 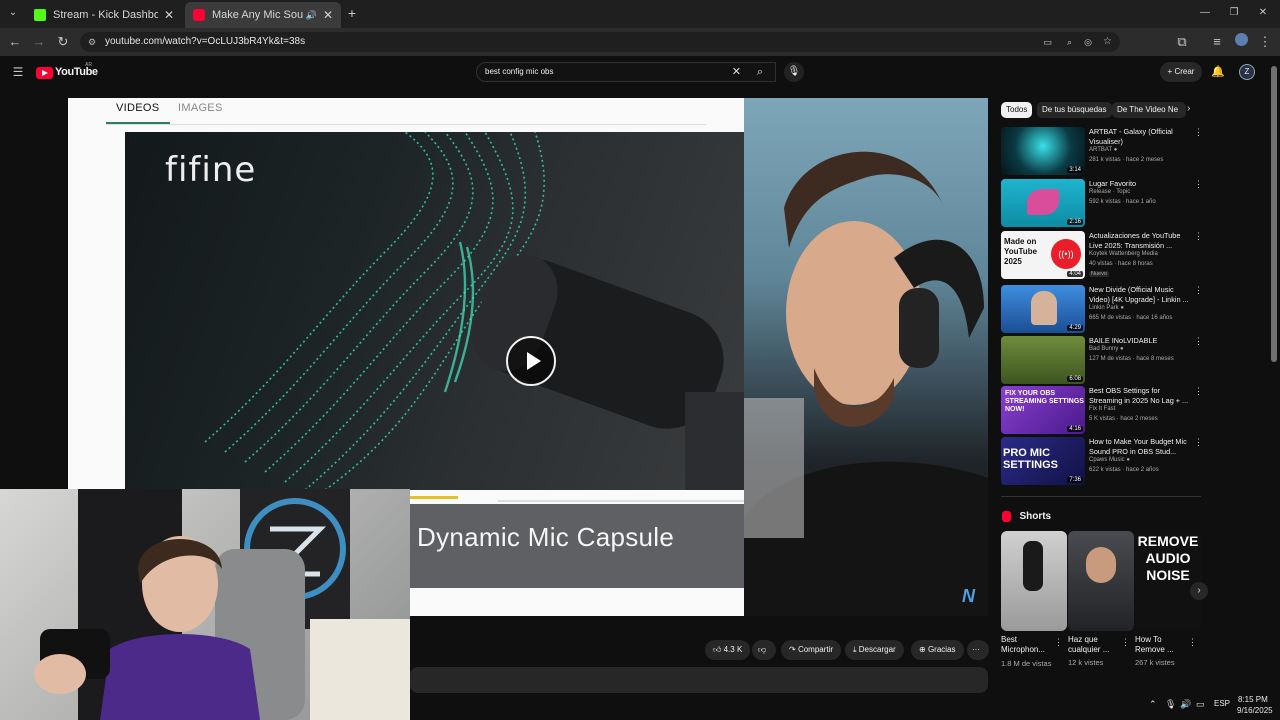 What do you see at coordinates (1106, 308) in the screenshot?
I see `channel-name: Linkin Park ●` at bounding box center [1106, 308].